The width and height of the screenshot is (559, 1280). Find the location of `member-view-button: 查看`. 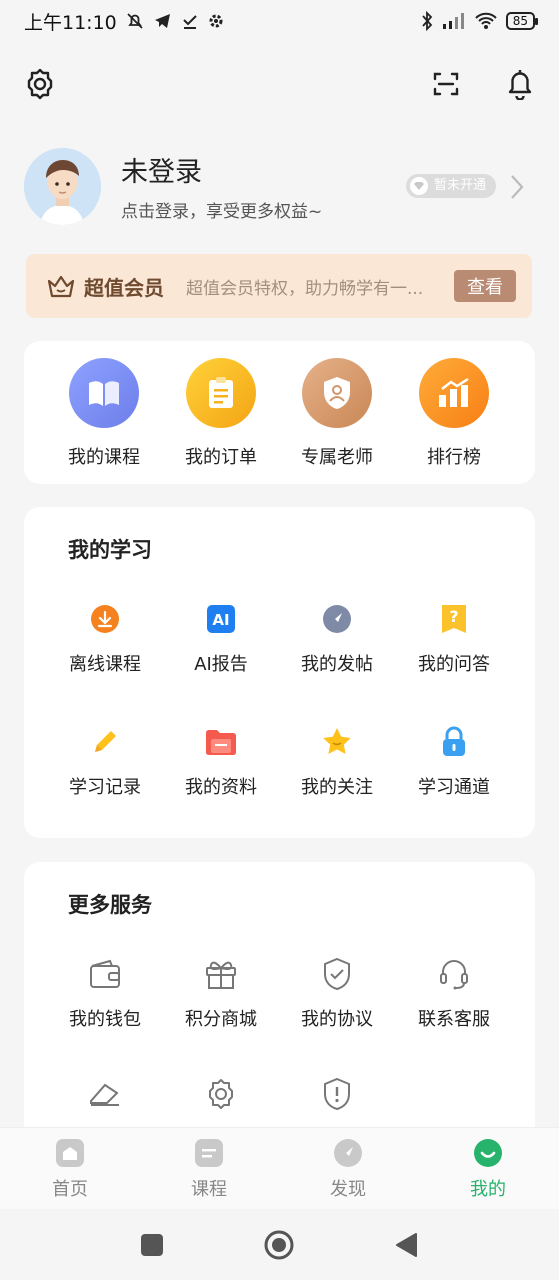

member-view-button: 查看 is located at coordinates (485, 286).